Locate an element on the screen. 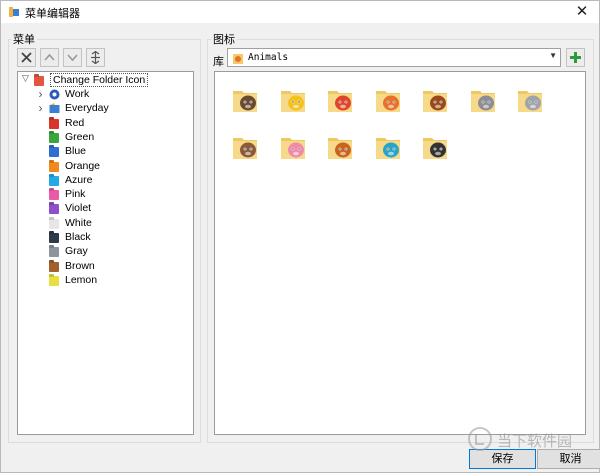 The width and height of the screenshot is (600, 473). work-badge-icon is located at coordinates (54, 94).